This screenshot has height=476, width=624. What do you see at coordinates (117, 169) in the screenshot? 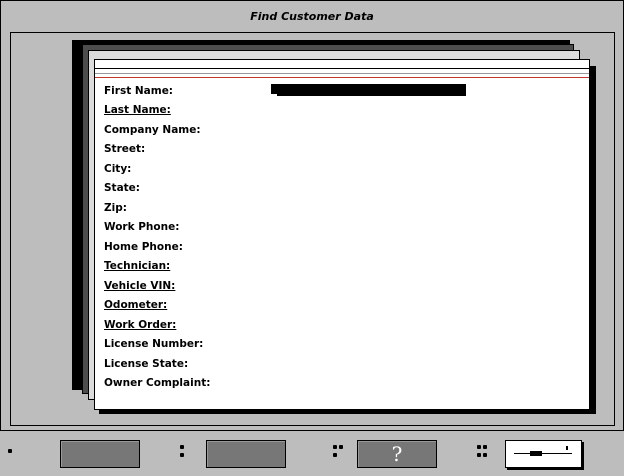
I see `city-label: City:` at bounding box center [117, 169].